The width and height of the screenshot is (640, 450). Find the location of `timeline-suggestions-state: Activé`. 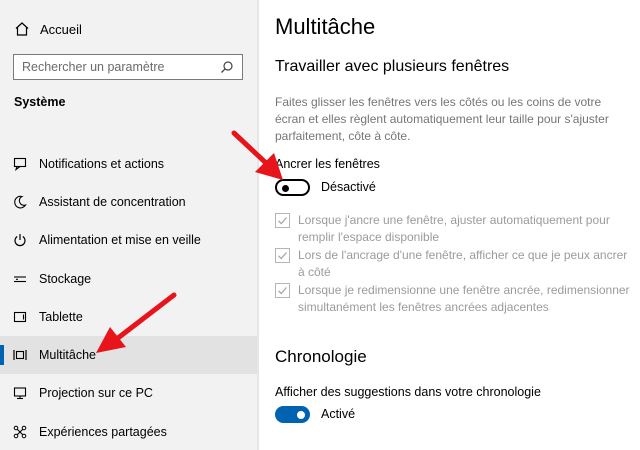

timeline-suggestions-state: Activé is located at coordinates (338, 414).